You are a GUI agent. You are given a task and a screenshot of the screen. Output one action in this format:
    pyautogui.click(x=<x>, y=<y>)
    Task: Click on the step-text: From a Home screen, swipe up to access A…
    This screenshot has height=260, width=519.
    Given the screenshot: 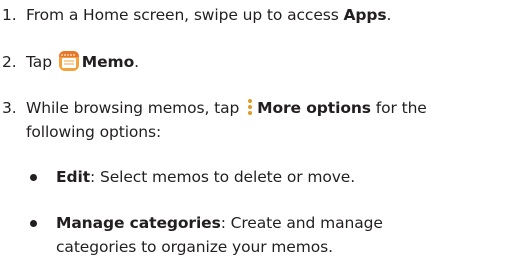 What is the action you would take?
    pyautogui.click(x=208, y=15)
    